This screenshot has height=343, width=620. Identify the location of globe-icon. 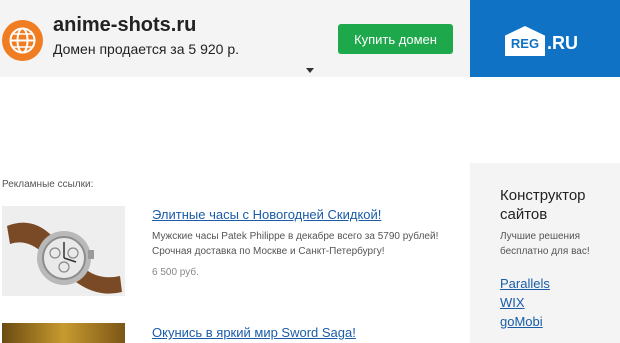
(22, 40).